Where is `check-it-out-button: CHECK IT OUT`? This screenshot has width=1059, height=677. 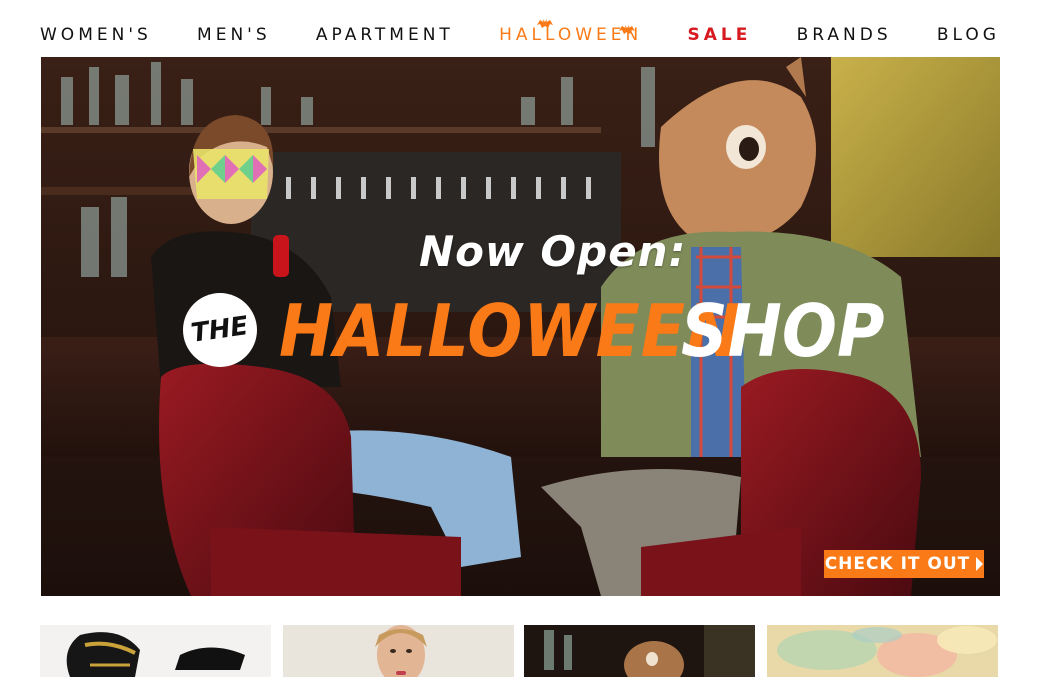
check-it-out-button: CHECK IT OUT is located at coordinates (904, 564).